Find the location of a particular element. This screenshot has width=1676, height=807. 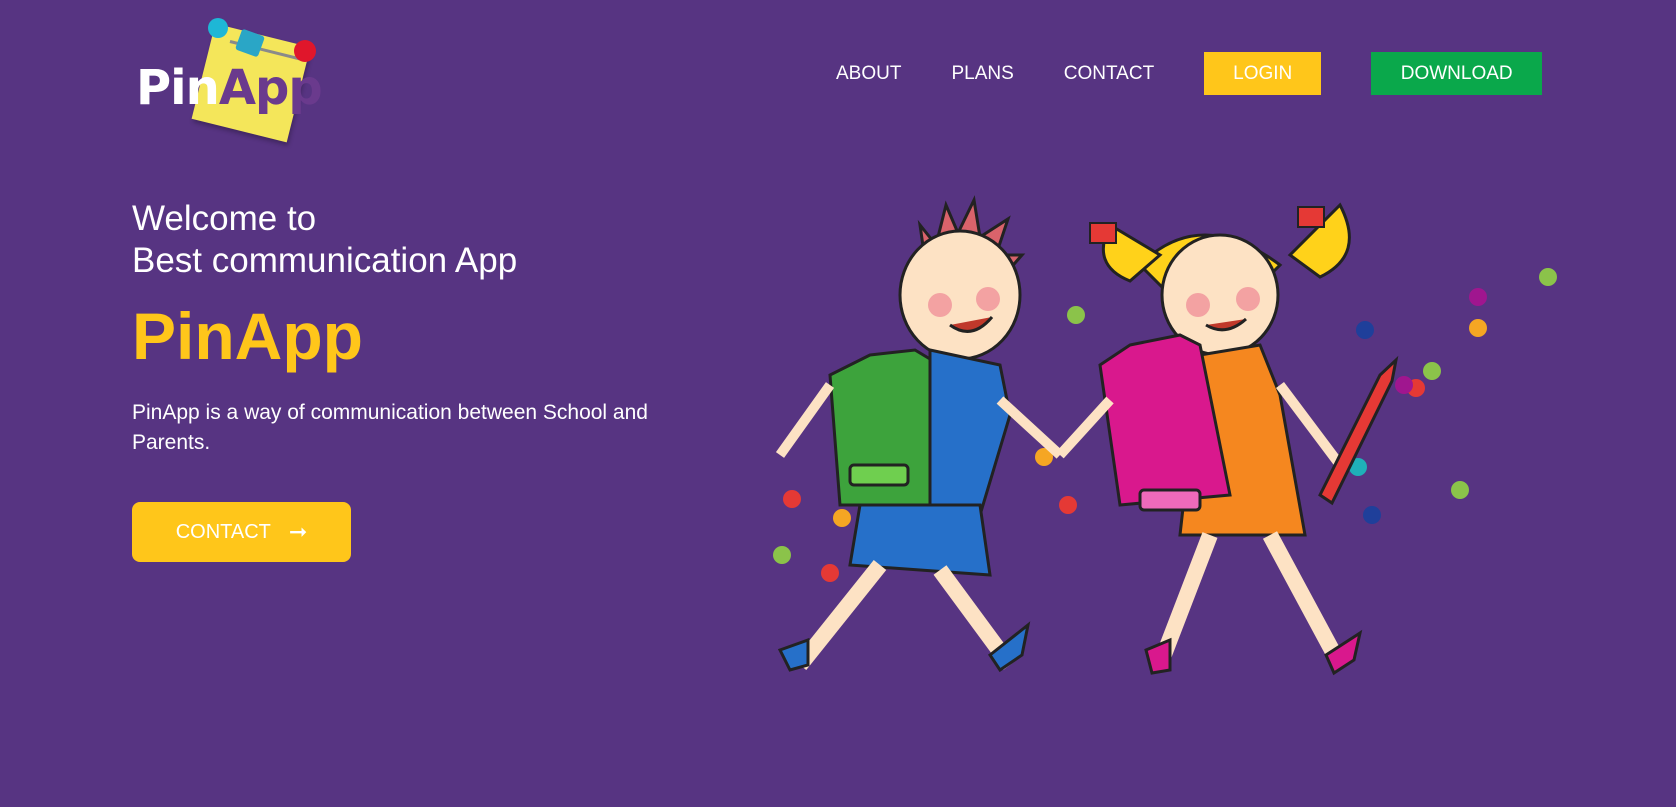

boy-figure is located at coordinates (919, 434).